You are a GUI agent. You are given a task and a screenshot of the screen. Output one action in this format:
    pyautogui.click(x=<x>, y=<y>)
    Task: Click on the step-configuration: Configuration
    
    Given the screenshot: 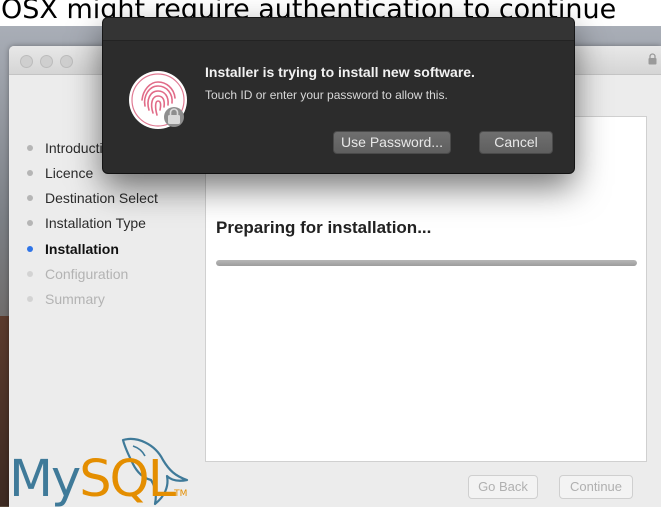 What is the action you would take?
    pyautogui.click(x=77, y=274)
    